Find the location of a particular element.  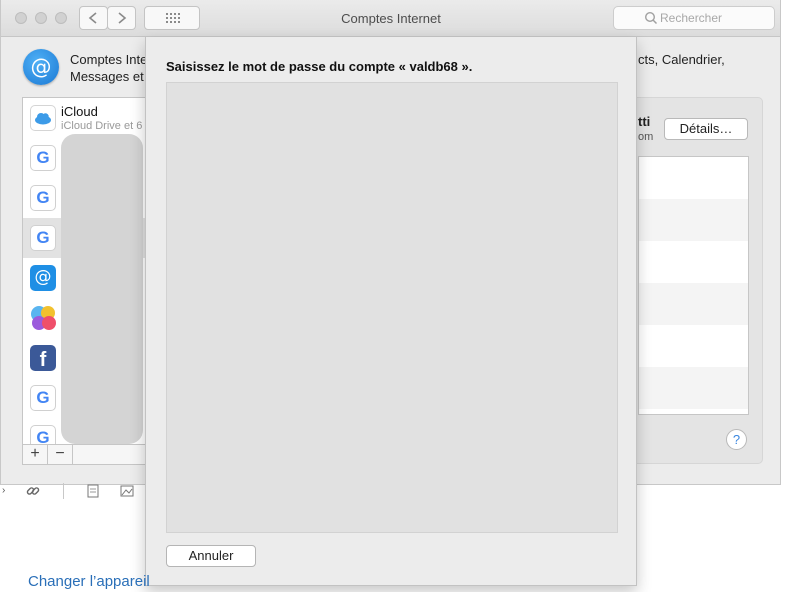

document-icon is located at coordinates (93, 493).